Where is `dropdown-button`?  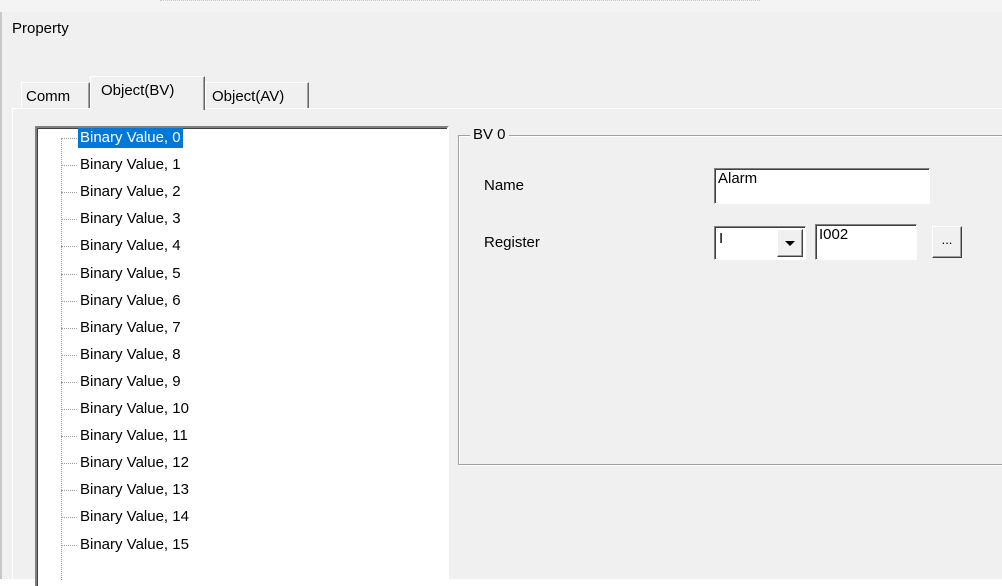 dropdown-button is located at coordinates (790, 243).